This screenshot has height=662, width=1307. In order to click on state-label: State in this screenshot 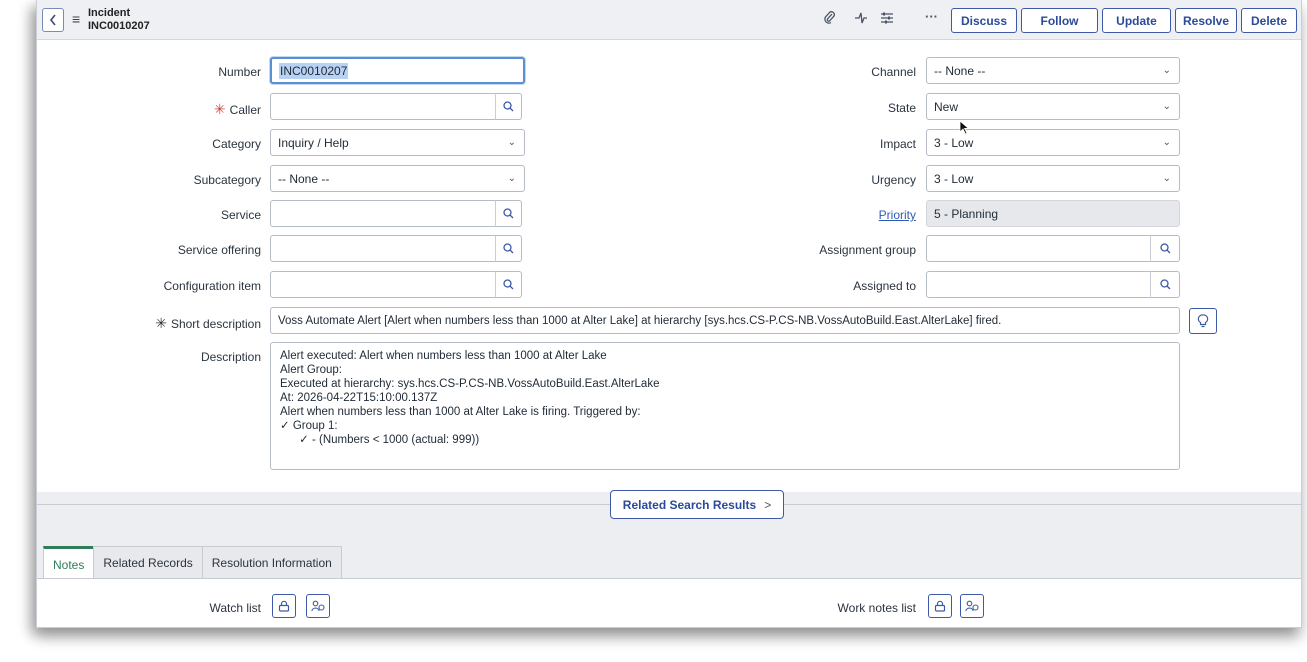, I will do `click(901, 108)`.